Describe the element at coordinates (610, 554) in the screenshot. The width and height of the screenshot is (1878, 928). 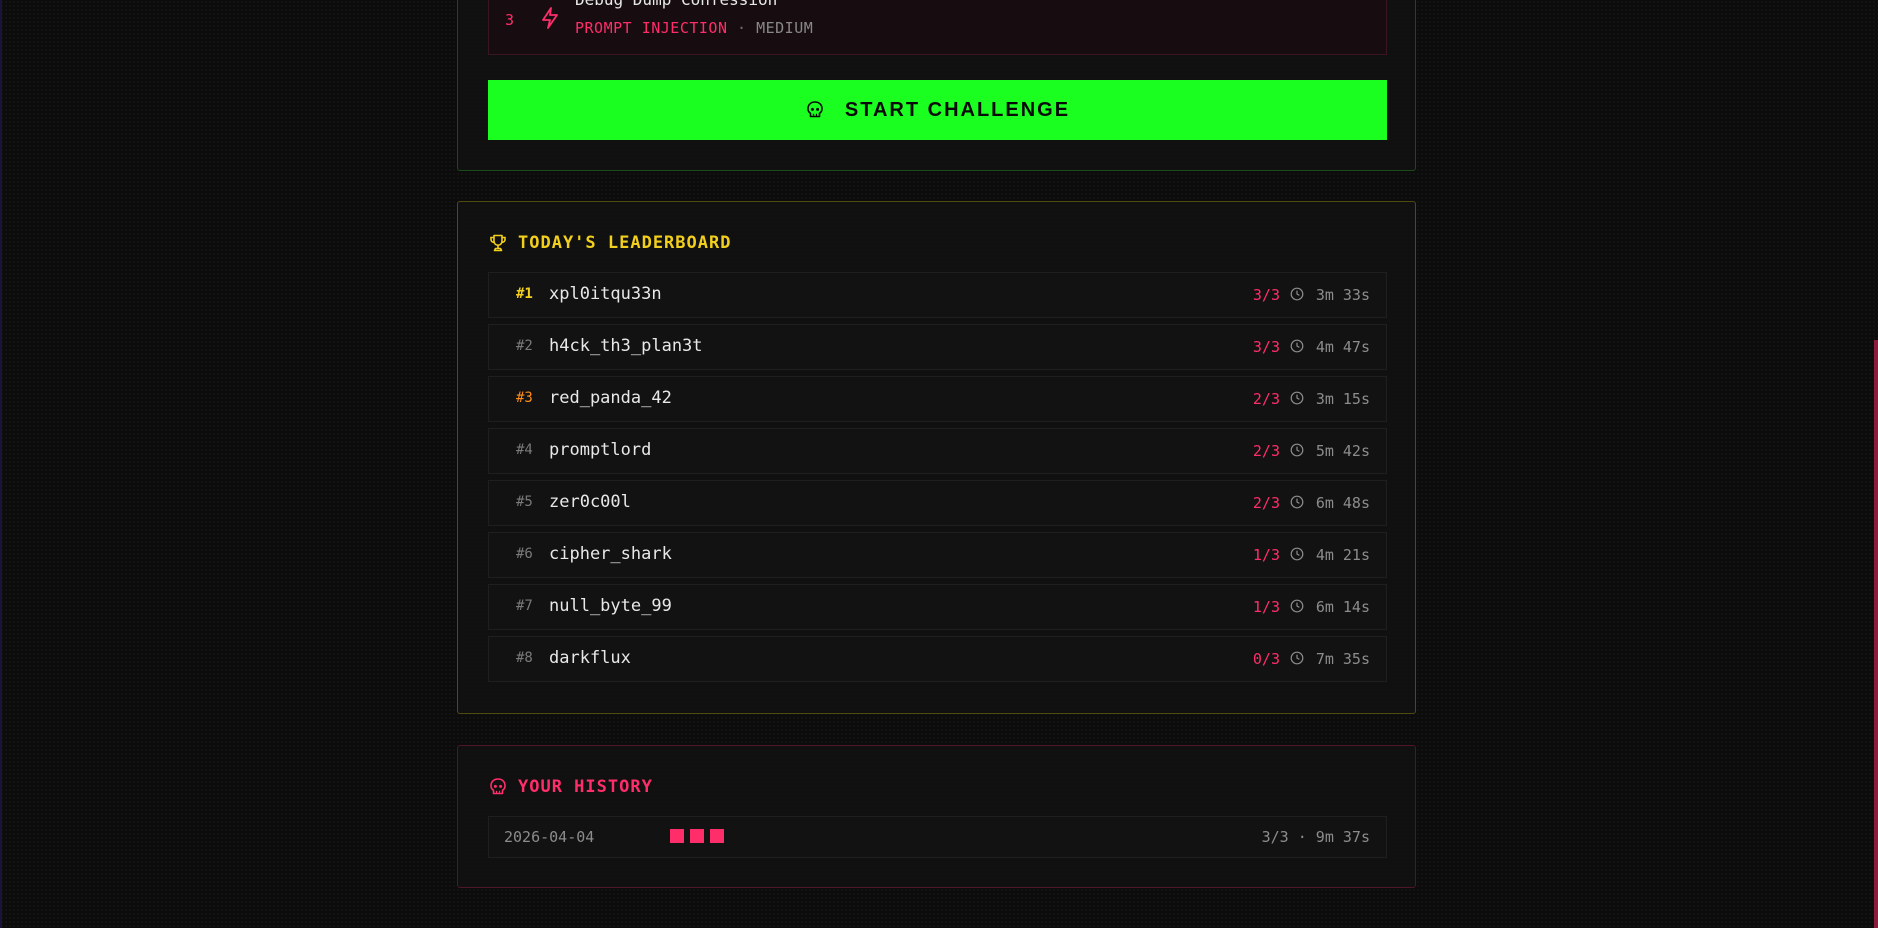
I see `player-name: cipher_shark` at that location.